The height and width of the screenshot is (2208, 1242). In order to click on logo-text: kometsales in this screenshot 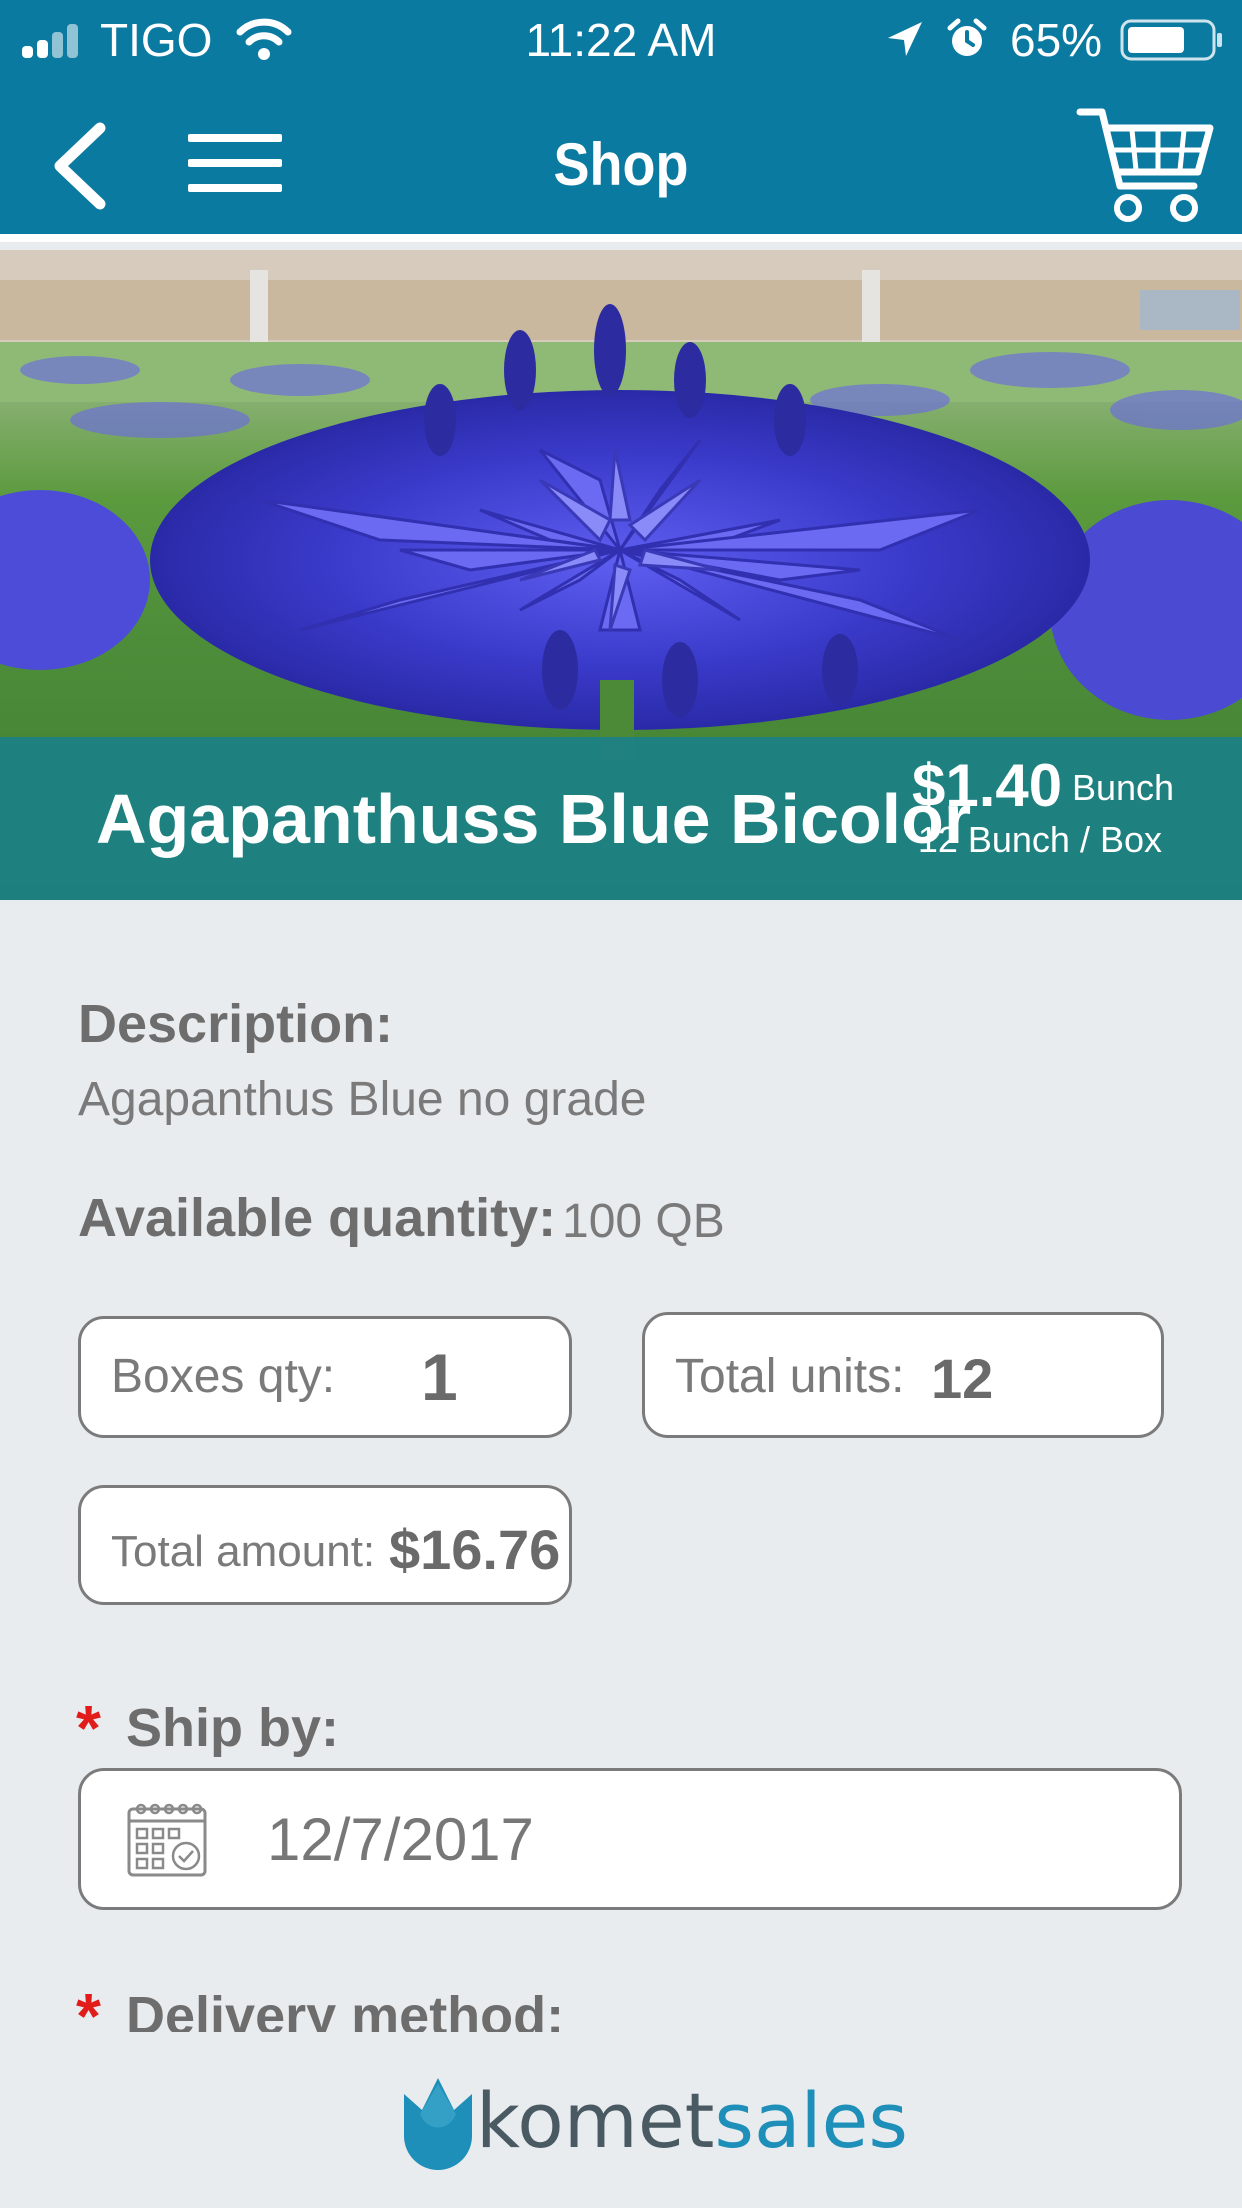, I will do `click(692, 2121)`.